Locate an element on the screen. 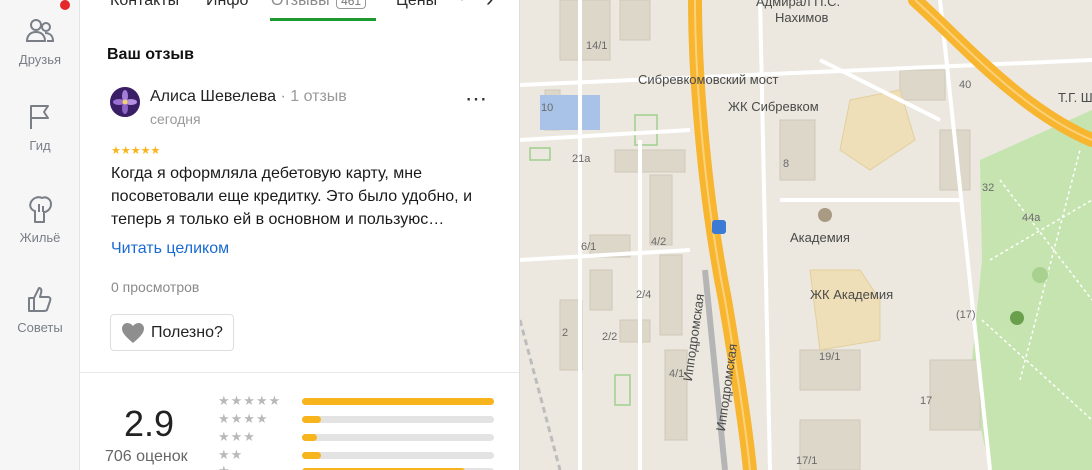 Image resolution: width=1092 pixels, height=470 pixels. flag-icon is located at coordinates (39, 117).